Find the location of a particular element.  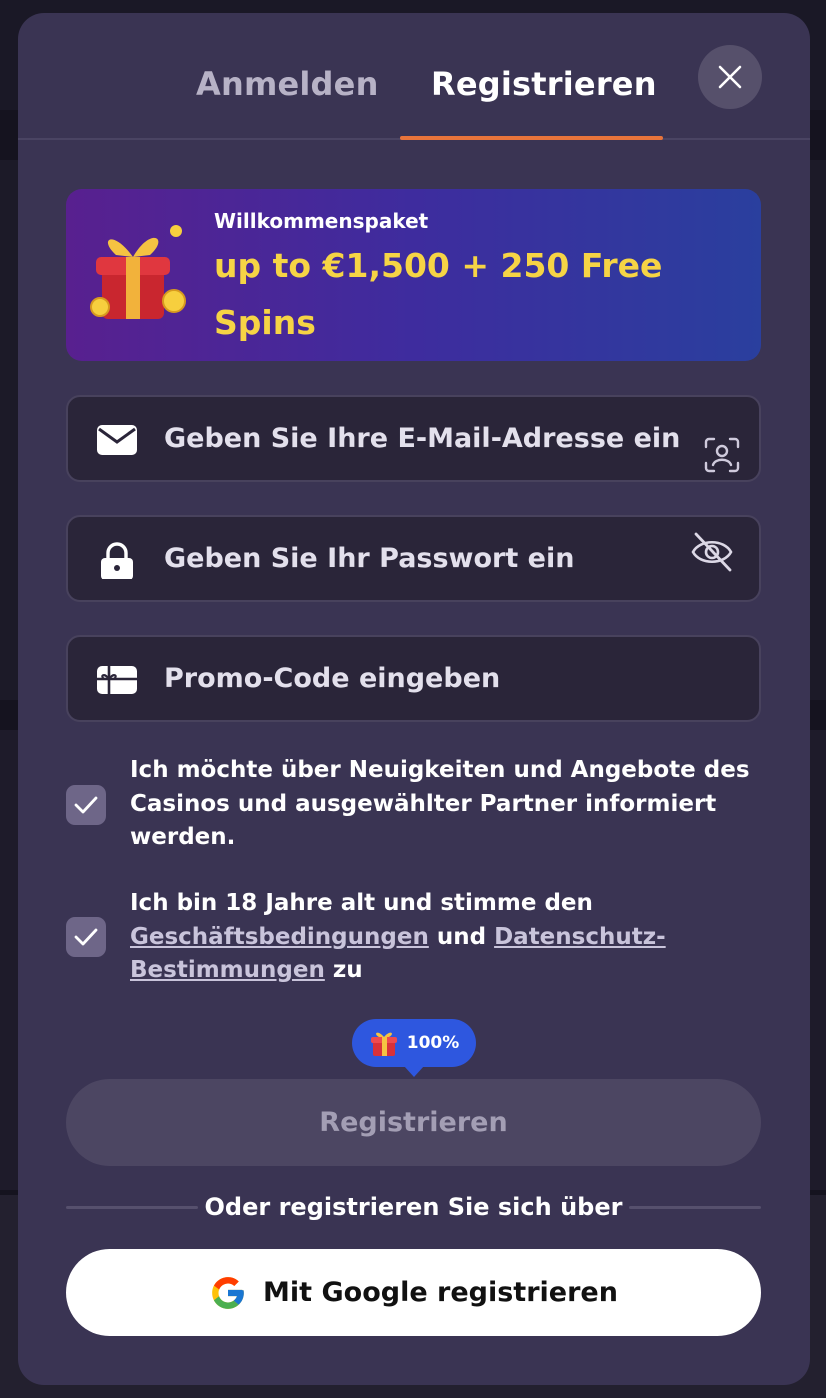

google-register-button: Mit Google registrieren is located at coordinates (413, 1292).